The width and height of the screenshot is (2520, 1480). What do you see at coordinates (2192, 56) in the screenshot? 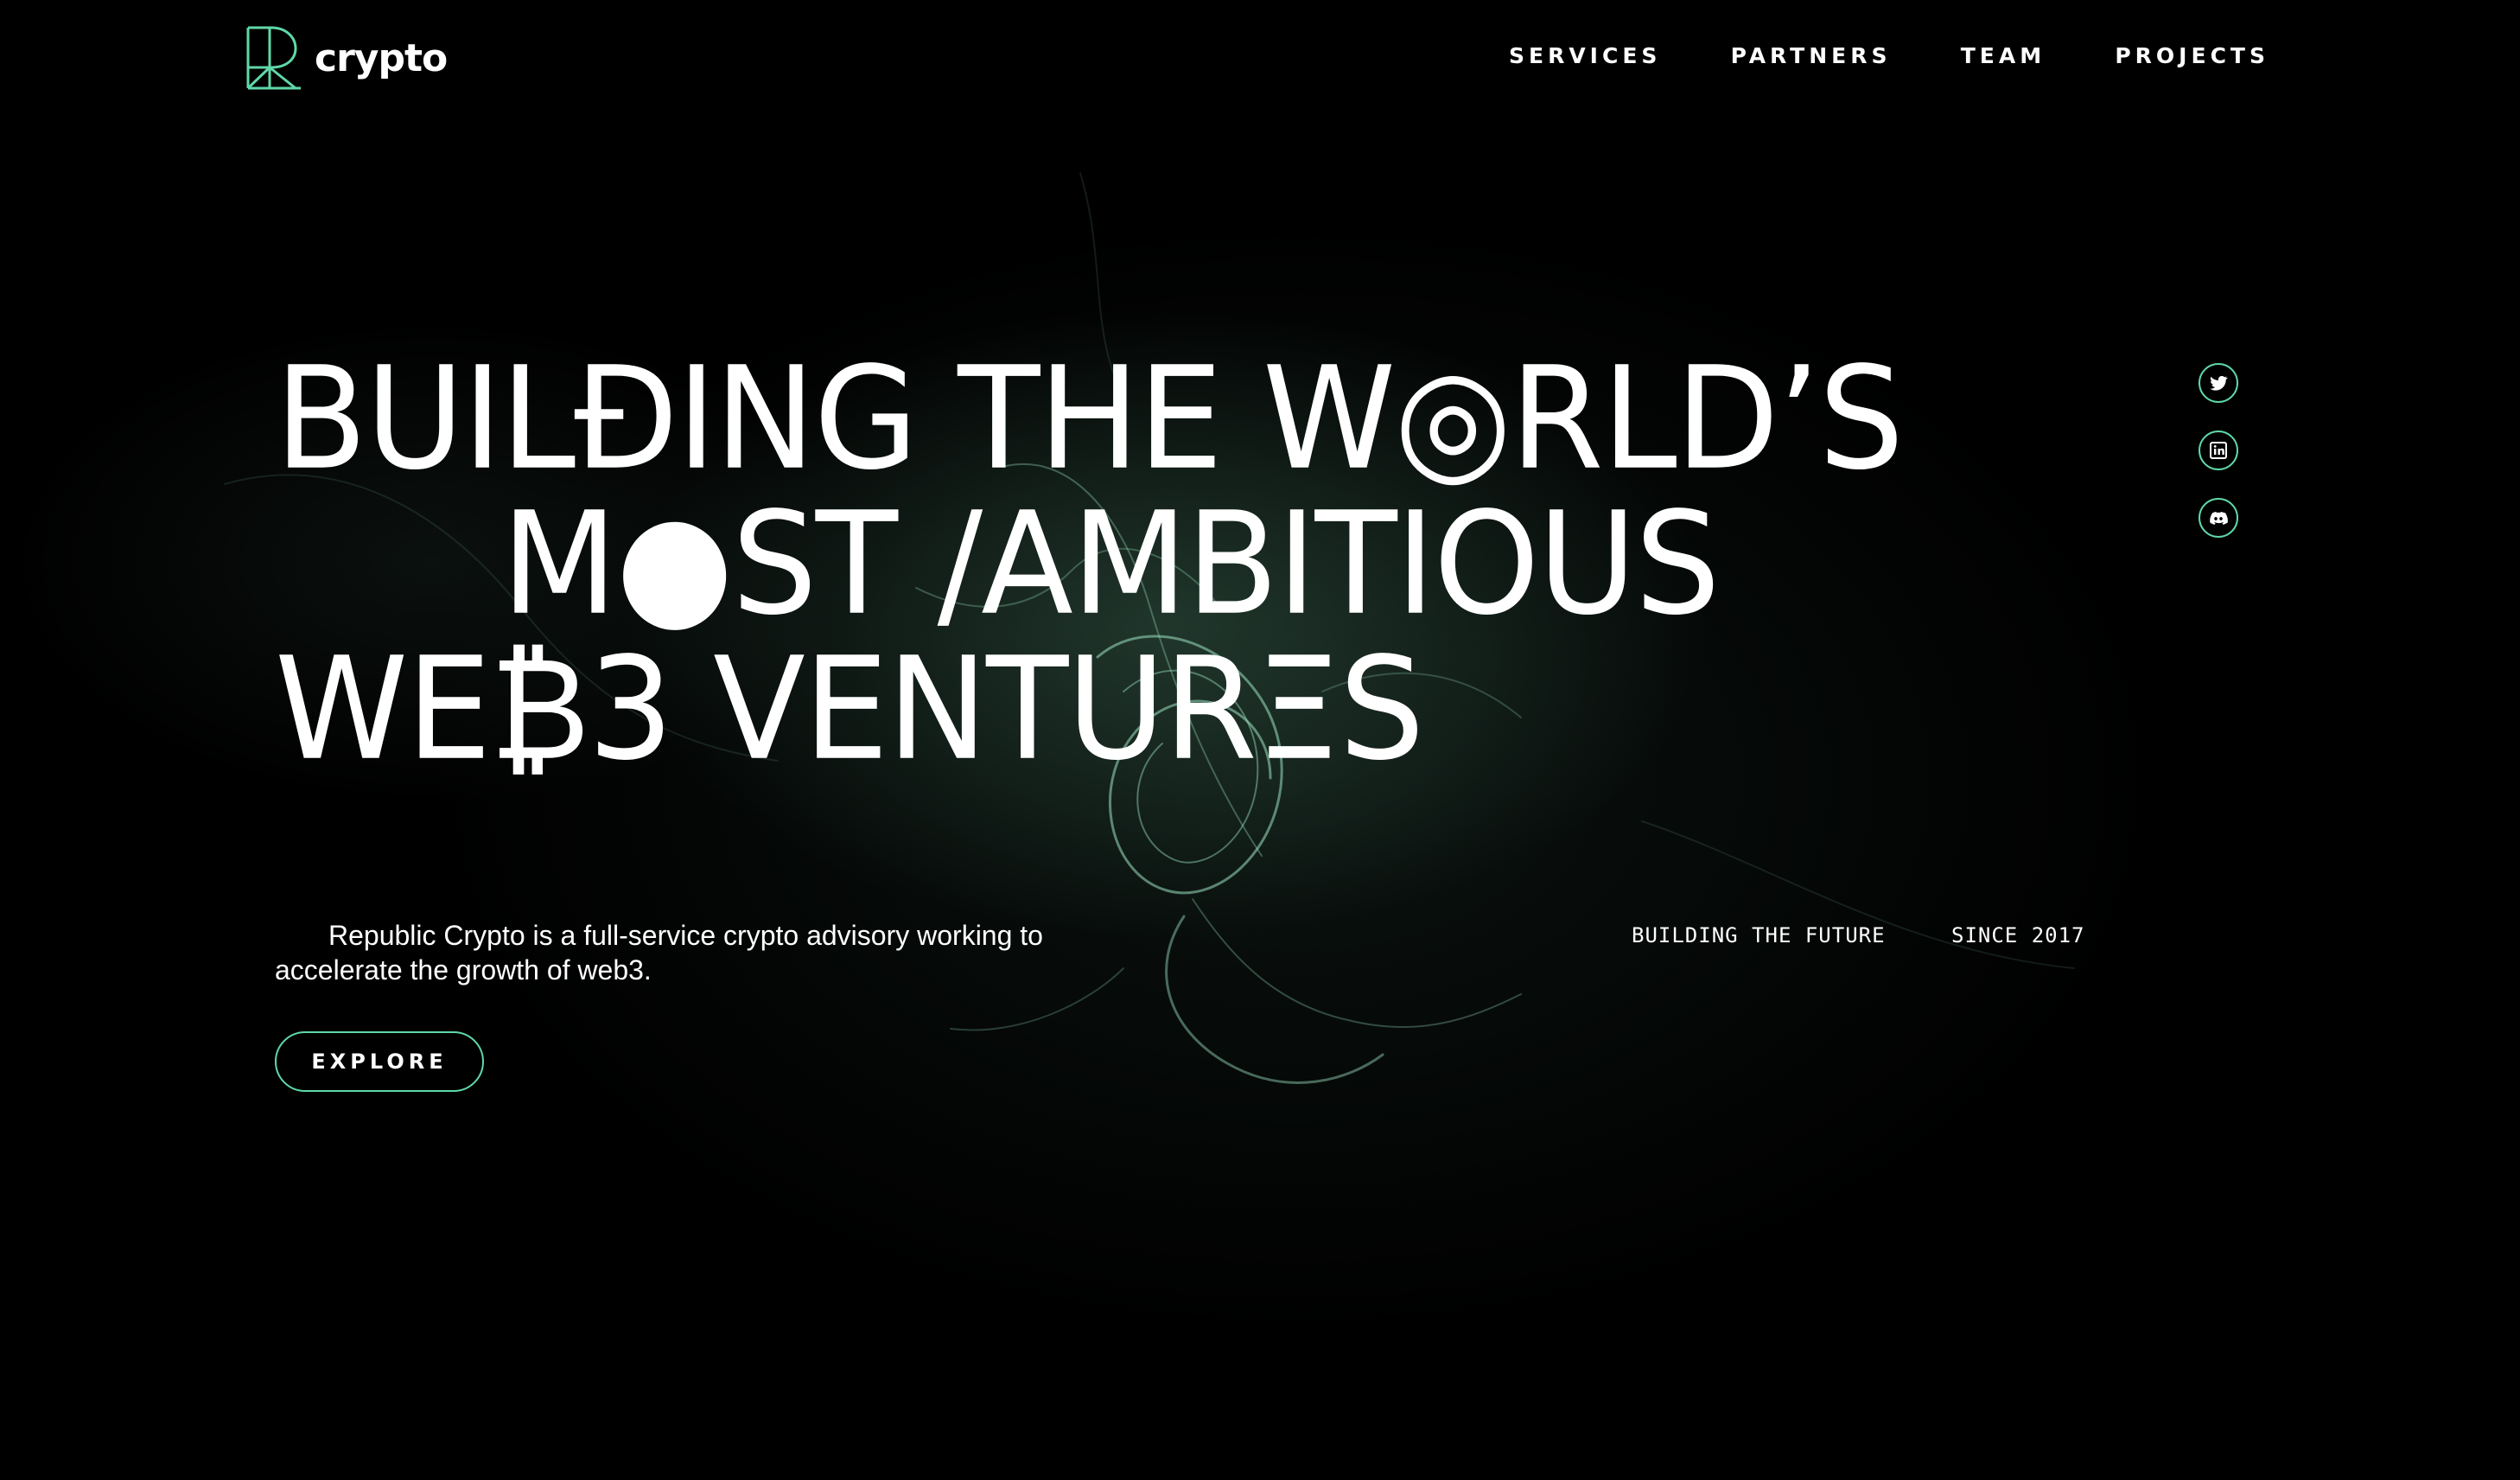
I see `nav-projects-link: PROJECTS` at bounding box center [2192, 56].